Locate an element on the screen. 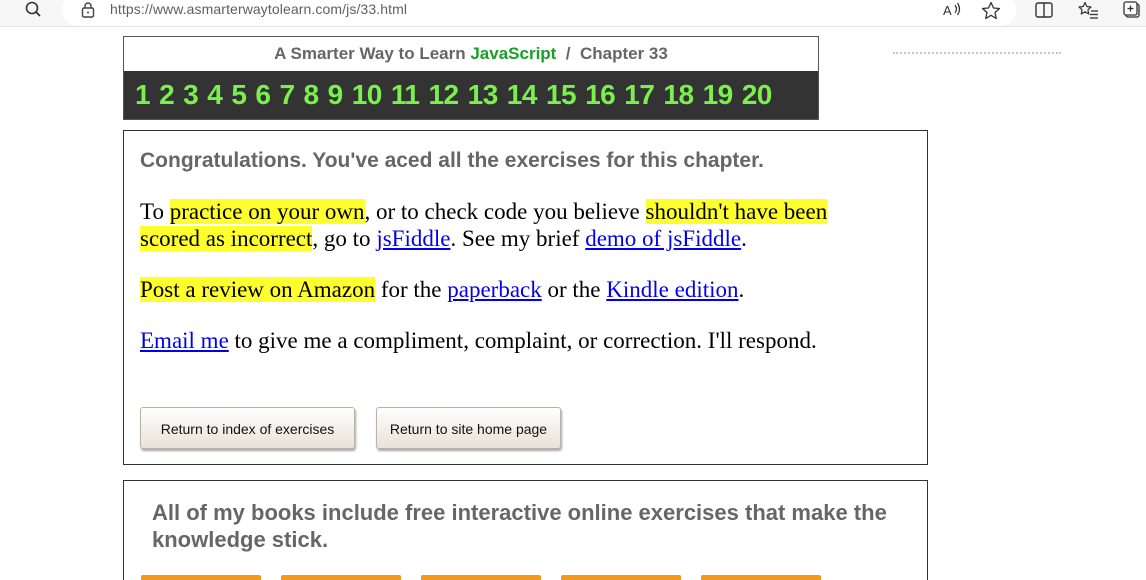 The image size is (1146, 580). highlight-text: practice on your own is located at coordinates (267, 211).